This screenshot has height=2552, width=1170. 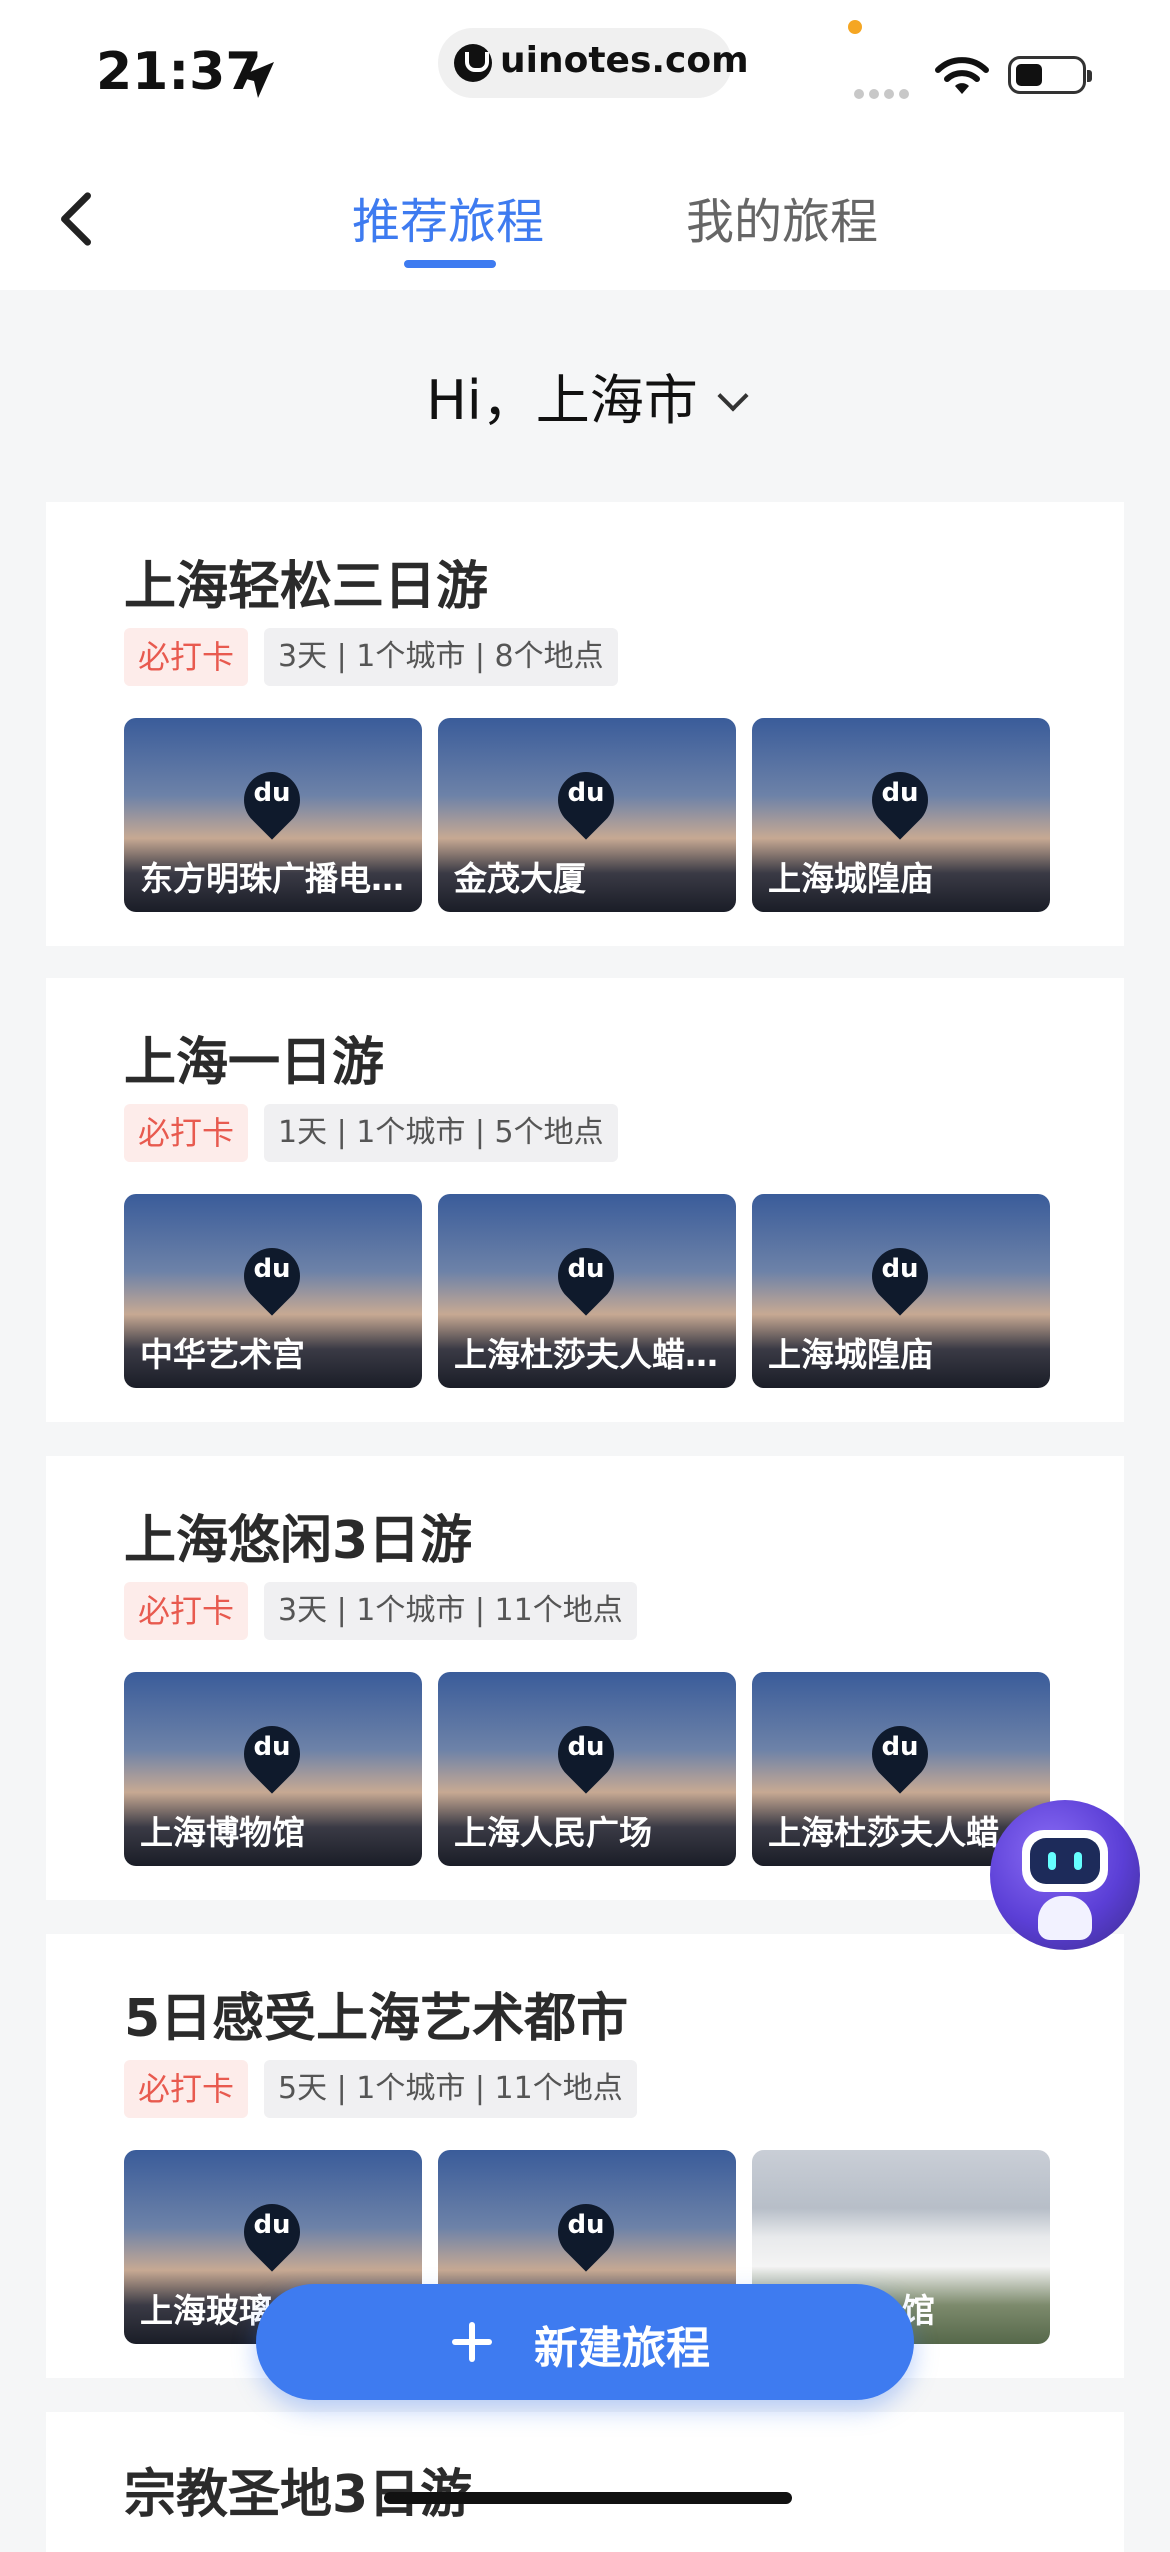 I want to click on battery-icon, so click(x=1050, y=75).